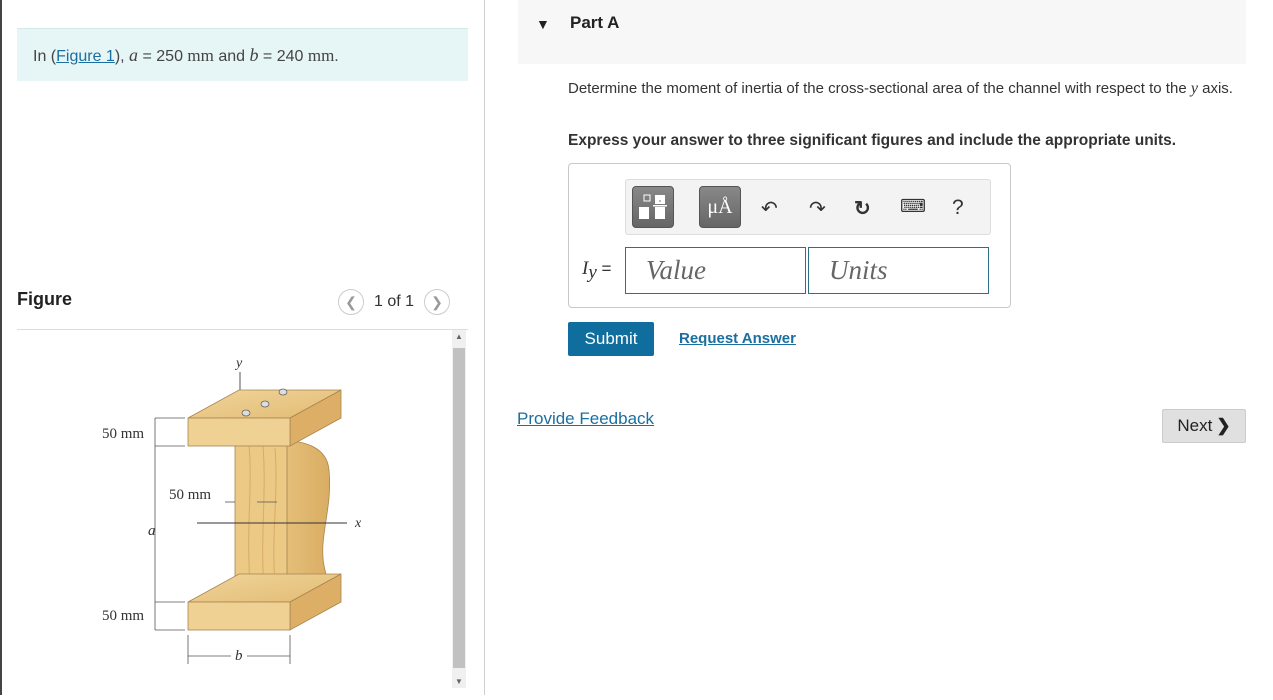  What do you see at coordinates (543, 24) in the screenshot?
I see `collapse-caret-icon: ▼` at bounding box center [543, 24].